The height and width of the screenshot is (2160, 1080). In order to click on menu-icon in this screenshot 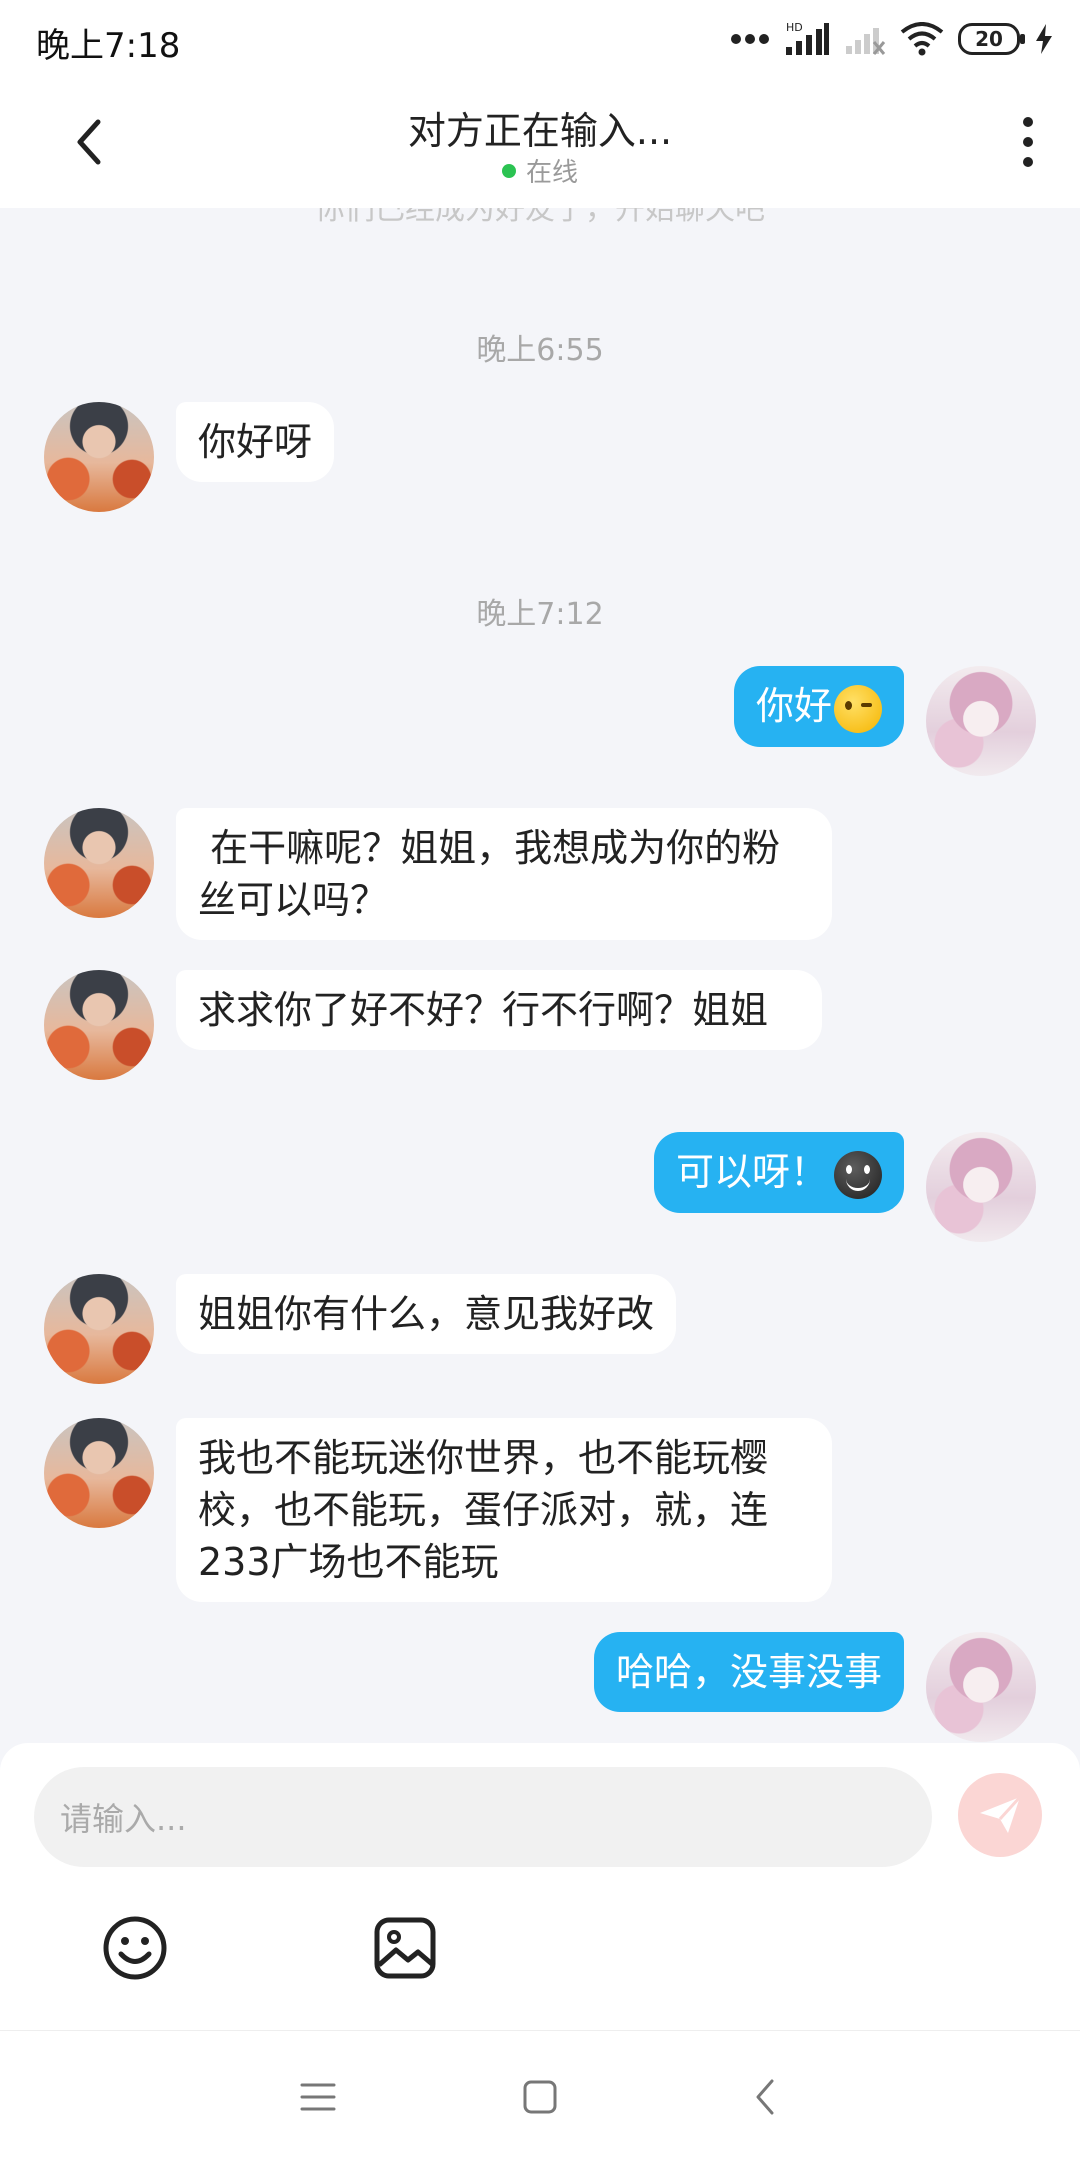, I will do `click(318, 2097)`.